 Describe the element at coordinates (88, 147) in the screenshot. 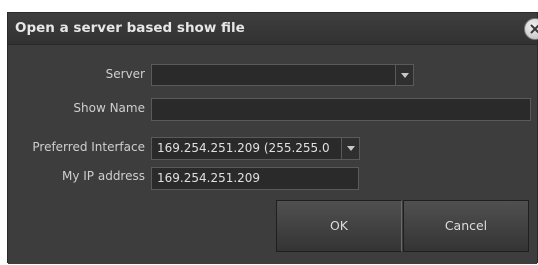

I see `preferred-interface-label: Preferred Interface` at that location.